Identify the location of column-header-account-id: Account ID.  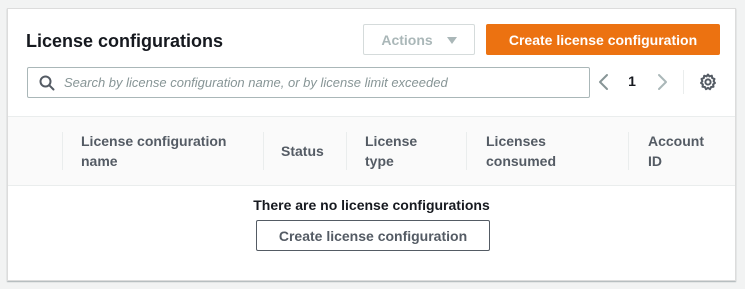
(683, 151).